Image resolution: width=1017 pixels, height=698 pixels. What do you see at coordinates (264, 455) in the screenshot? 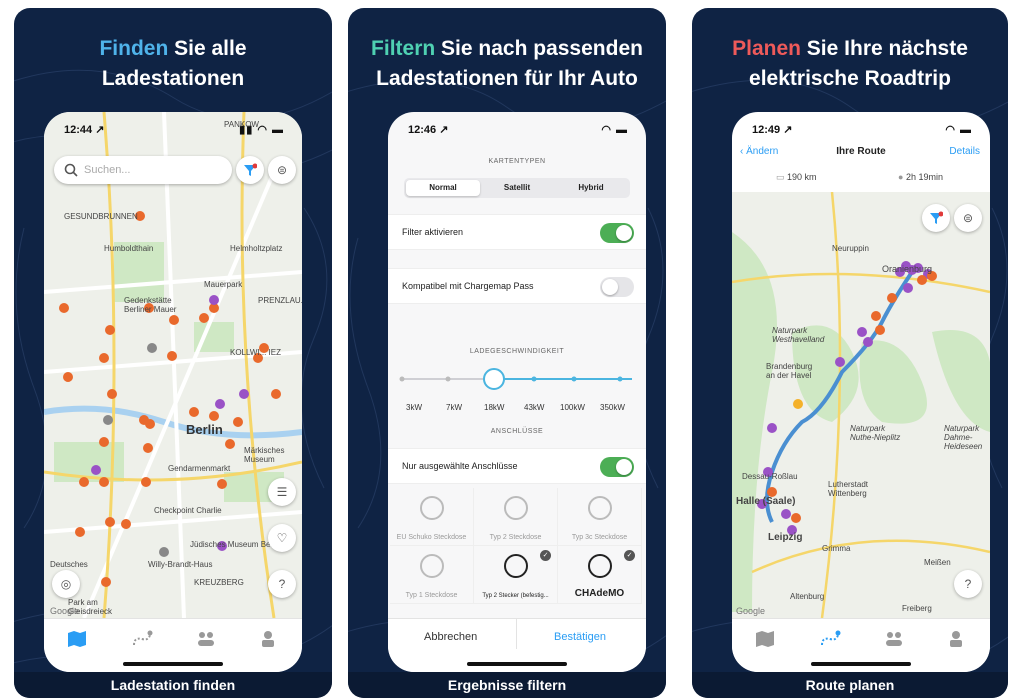
I see `map-label: Märkisches Museum` at bounding box center [264, 455].